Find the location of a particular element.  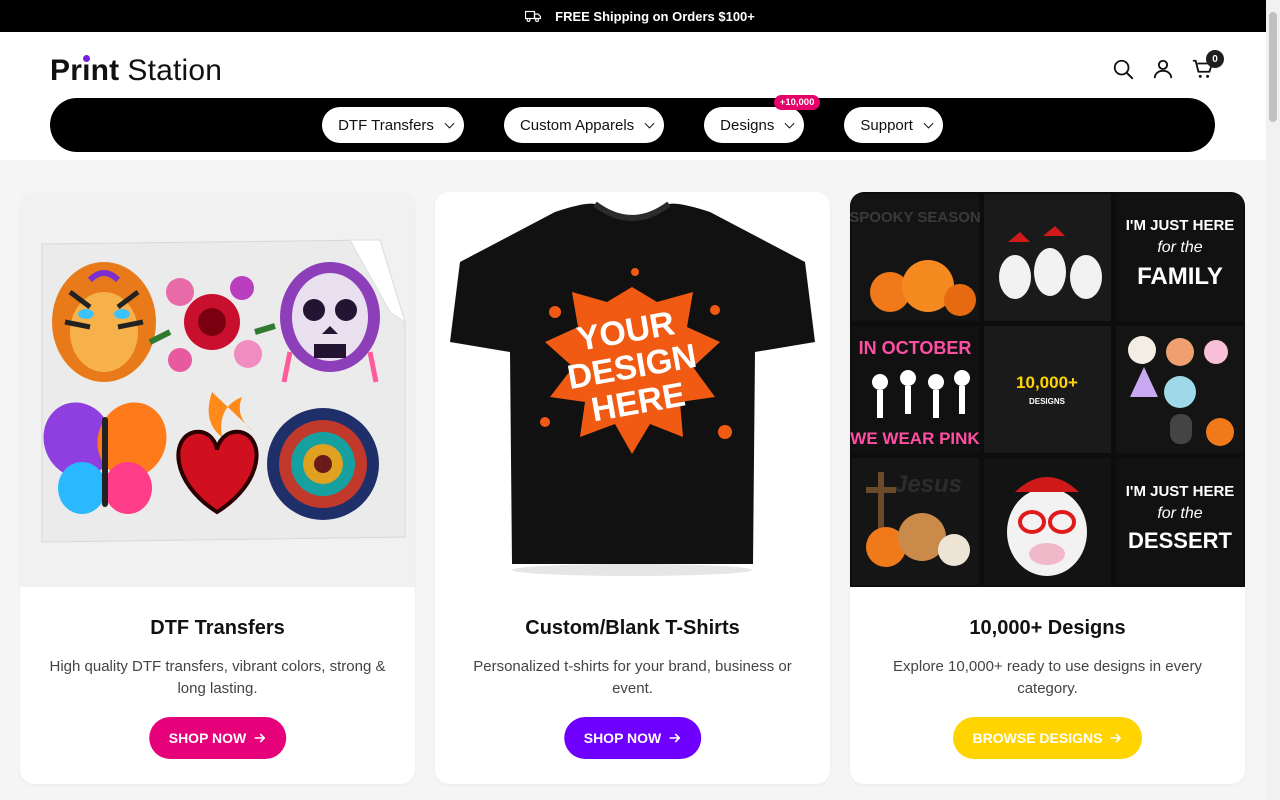

nav-item-designs: Designs +10,000 is located at coordinates (762, 119).